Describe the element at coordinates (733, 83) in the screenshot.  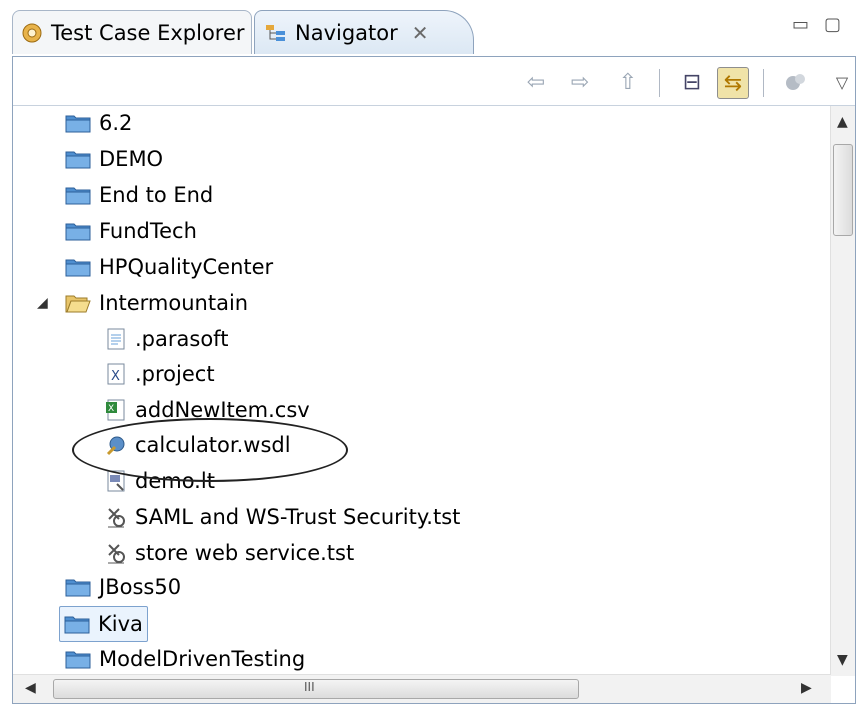
I see `link-with-editor-icon: ⇆` at that location.